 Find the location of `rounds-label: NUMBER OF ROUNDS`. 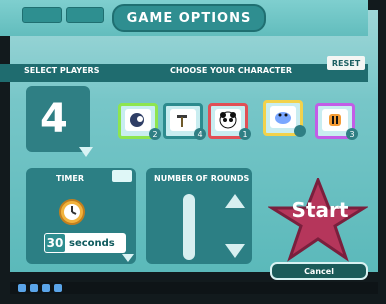

rounds-label: NUMBER OF ROUNDS is located at coordinates (202, 178).